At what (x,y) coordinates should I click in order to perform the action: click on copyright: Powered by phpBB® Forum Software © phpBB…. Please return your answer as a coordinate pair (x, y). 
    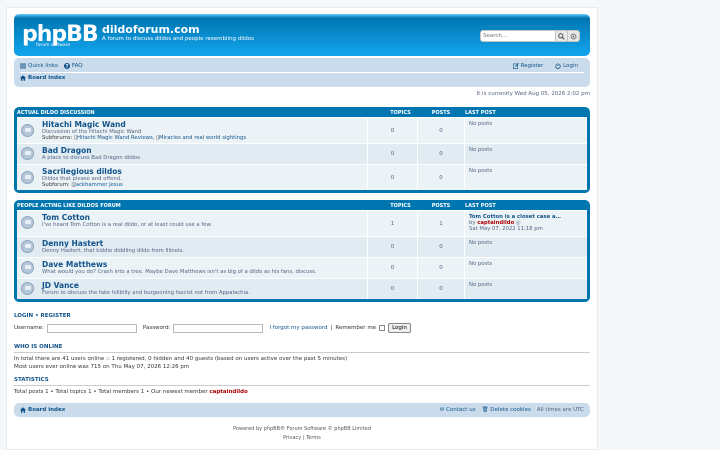
    Looking at the image, I should click on (302, 434).